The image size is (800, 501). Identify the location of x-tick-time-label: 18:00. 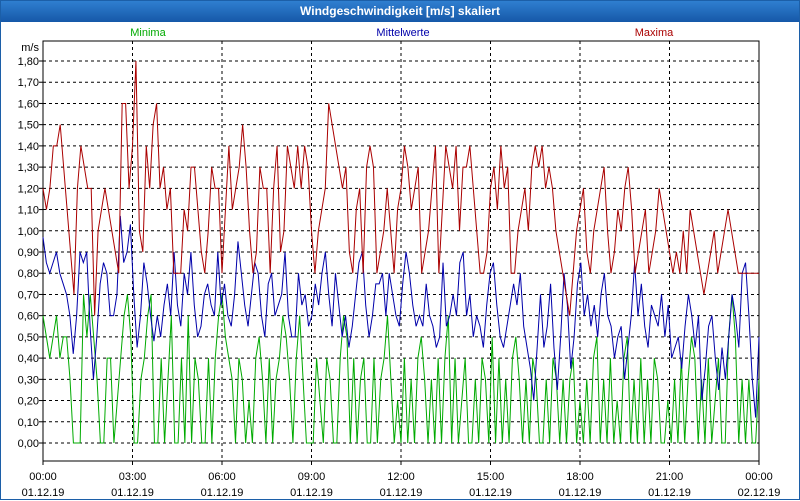
(580, 477).